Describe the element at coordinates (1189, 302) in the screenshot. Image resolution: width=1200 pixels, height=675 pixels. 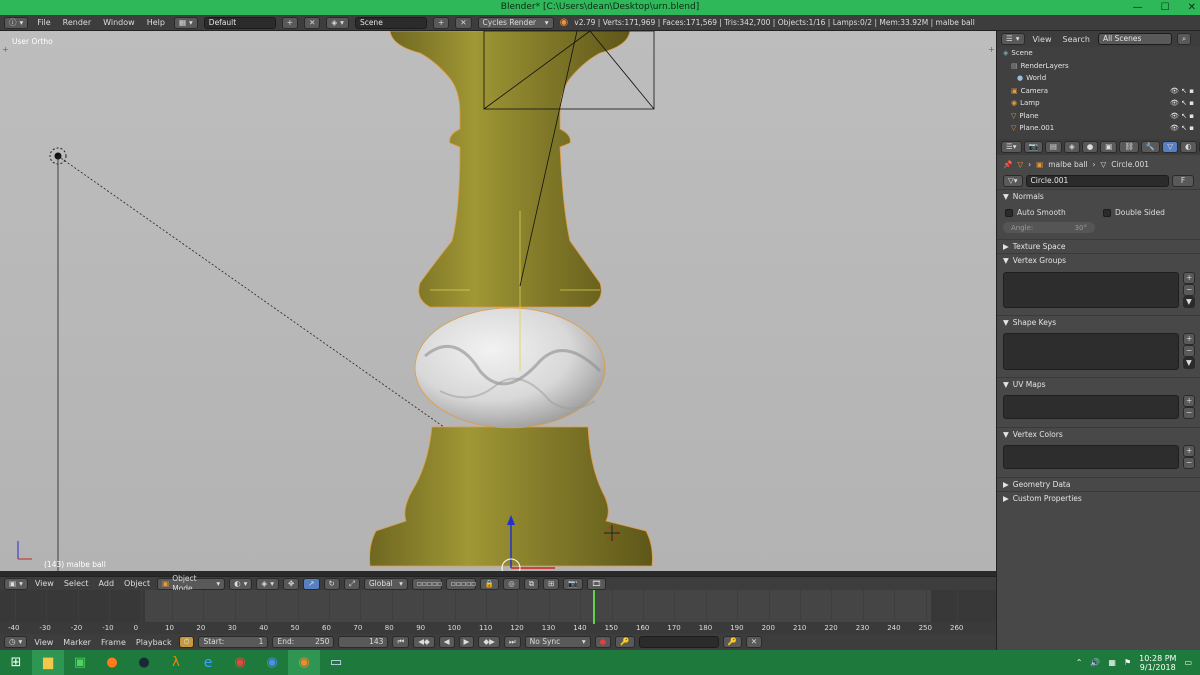
I see `vertex-group-specials-button: ▼` at that location.